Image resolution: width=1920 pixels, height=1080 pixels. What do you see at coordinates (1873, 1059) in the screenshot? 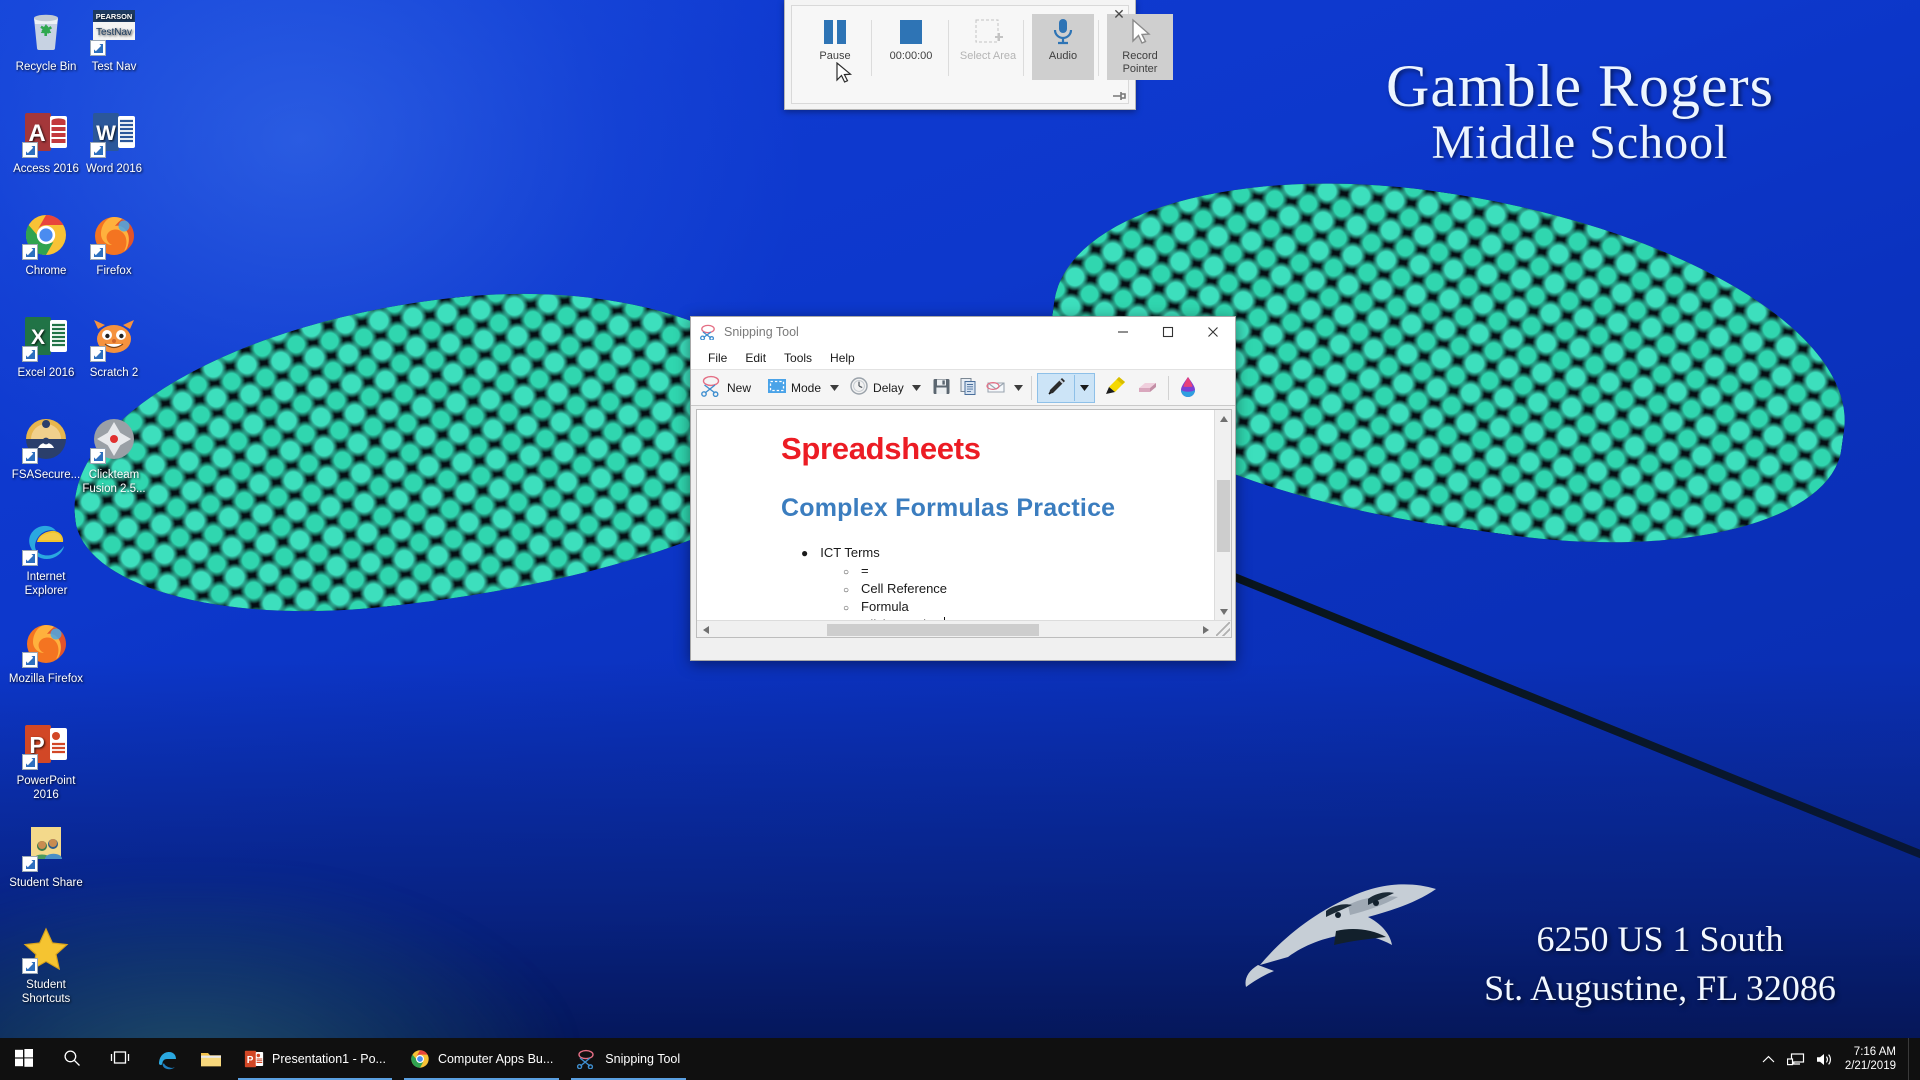
I see `clock: 7:16 AM 2/21/2019` at bounding box center [1873, 1059].